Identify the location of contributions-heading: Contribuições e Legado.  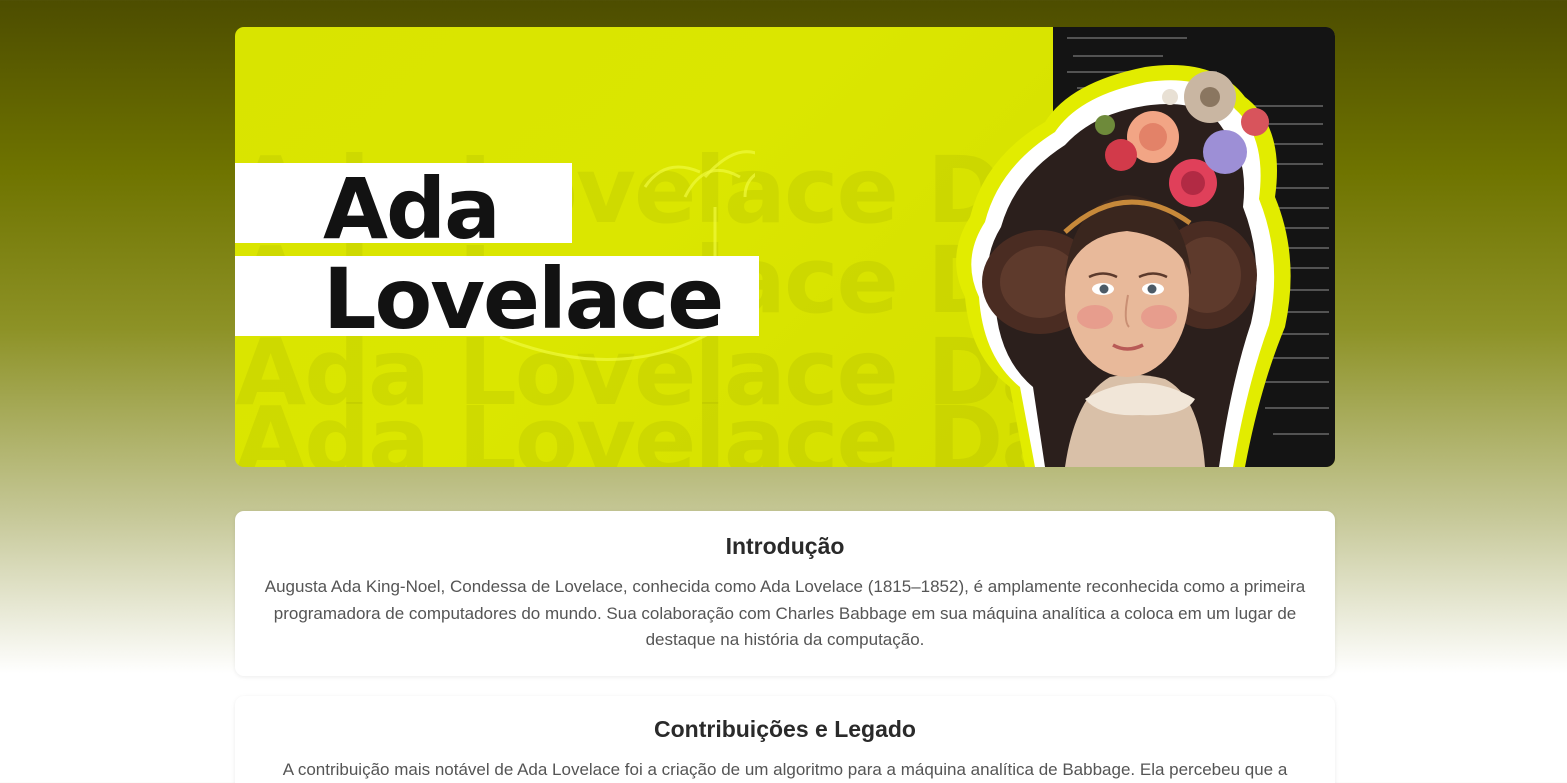
(785, 729).